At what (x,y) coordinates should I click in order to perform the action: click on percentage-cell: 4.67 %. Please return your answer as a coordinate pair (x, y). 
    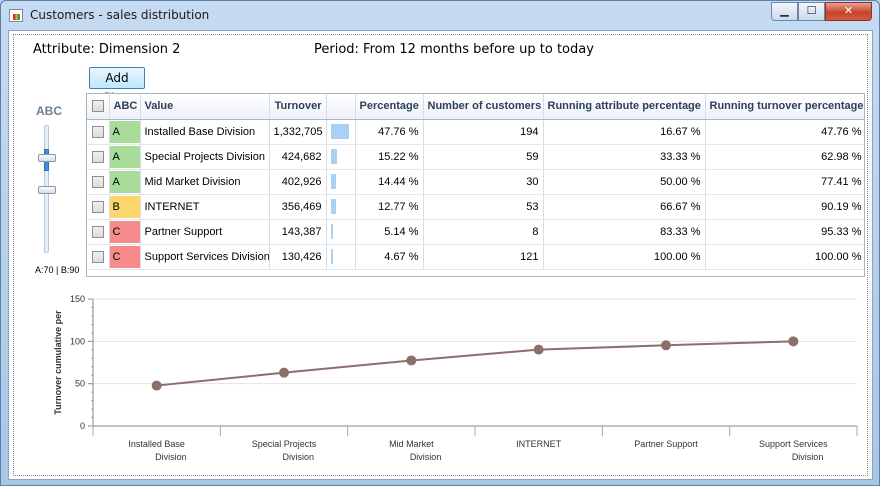
    Looking at the image, I should click on (389, 257).